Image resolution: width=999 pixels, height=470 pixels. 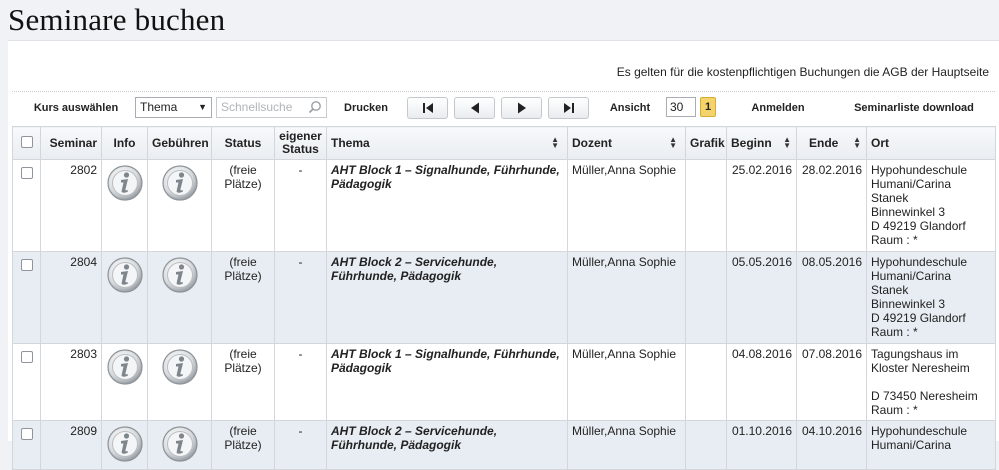 I want to click on first-page-button, so click(x=427, y=108).